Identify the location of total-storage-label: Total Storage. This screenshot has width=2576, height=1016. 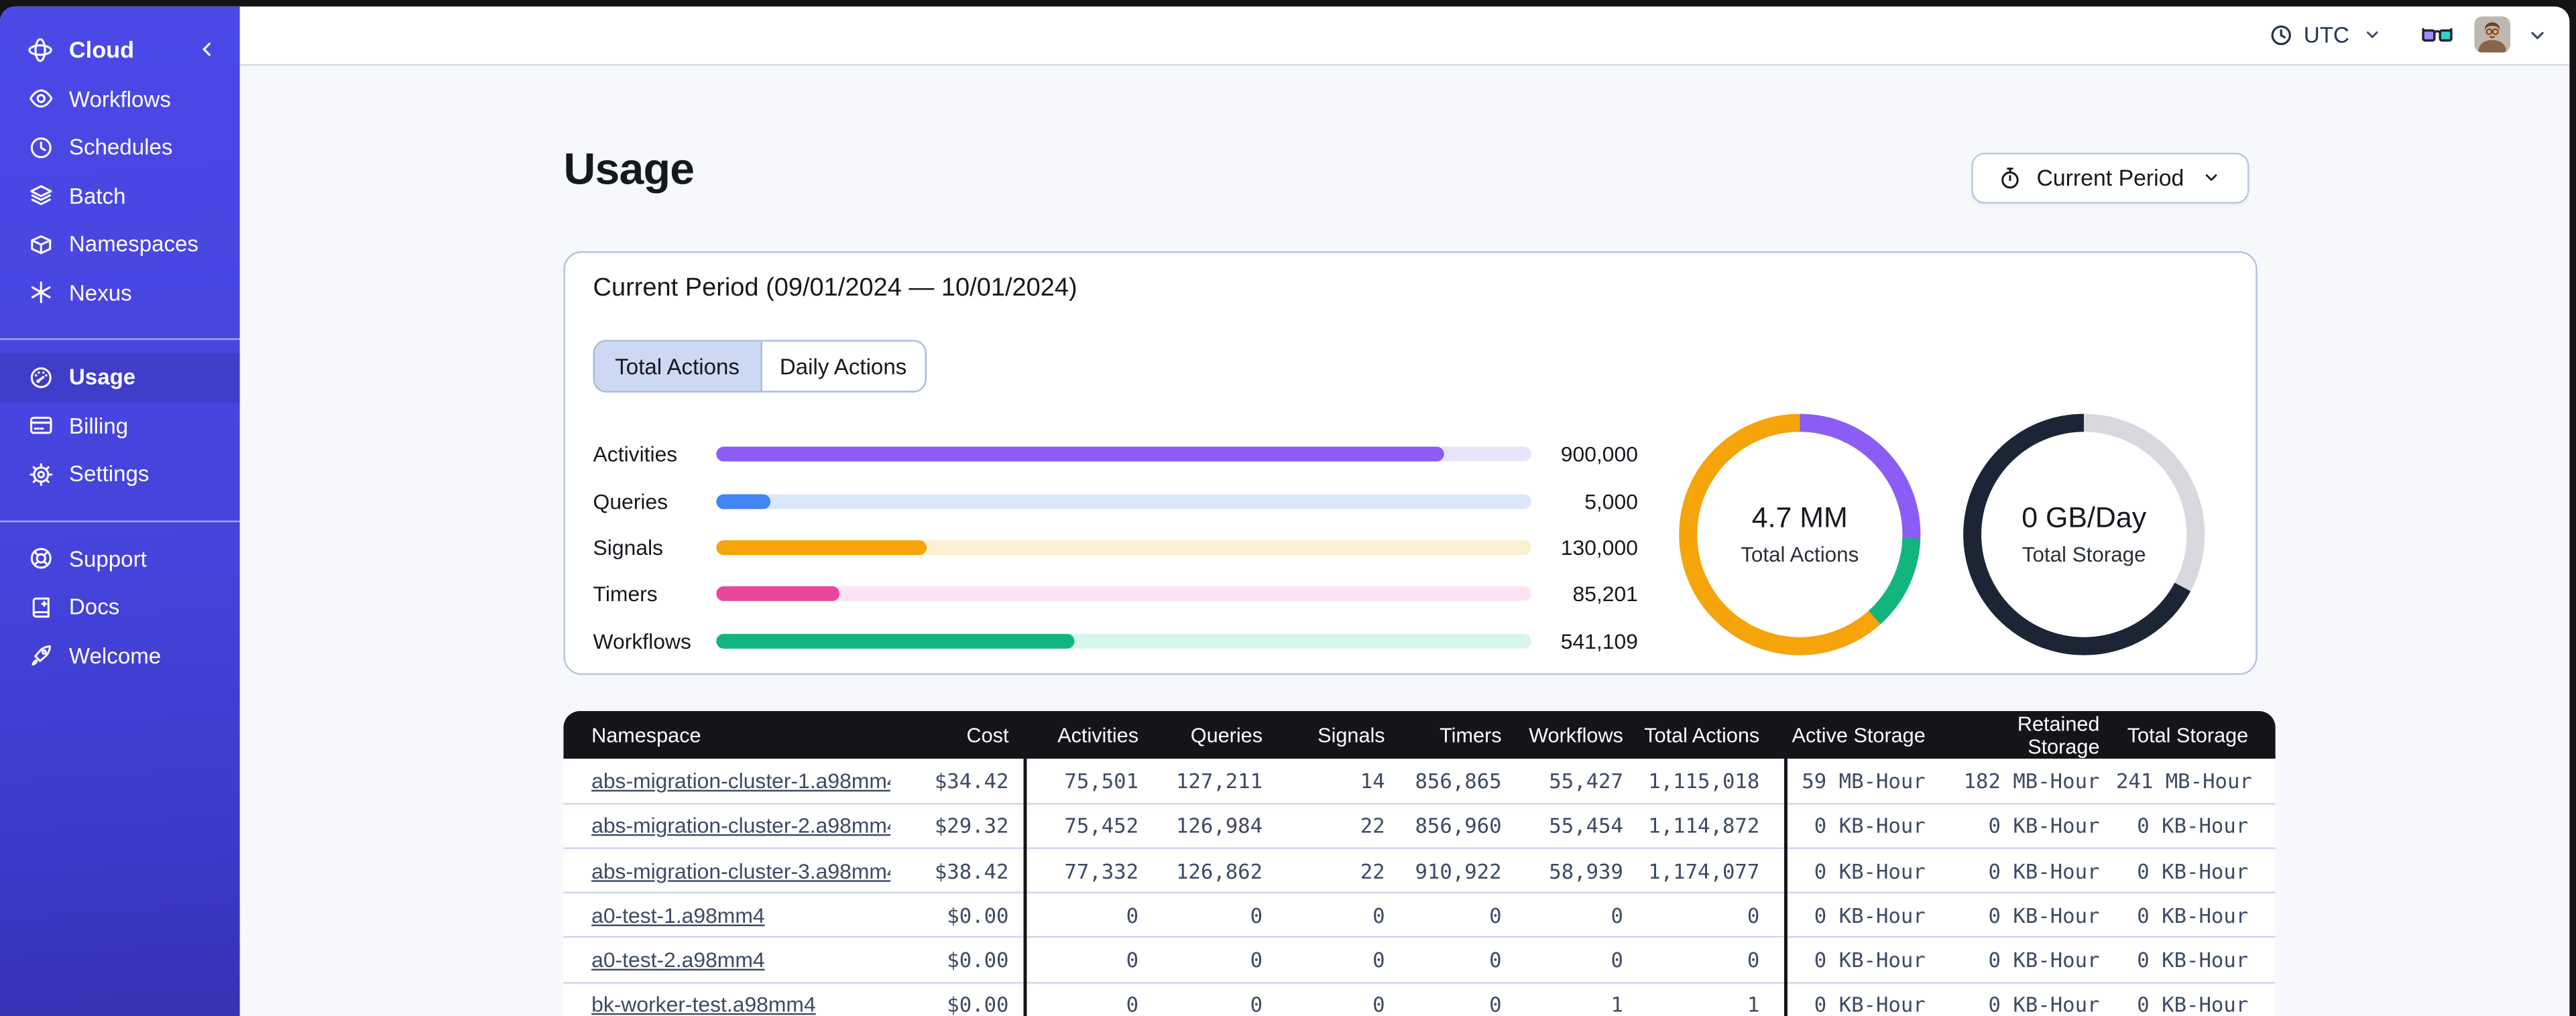
(2084, 555).